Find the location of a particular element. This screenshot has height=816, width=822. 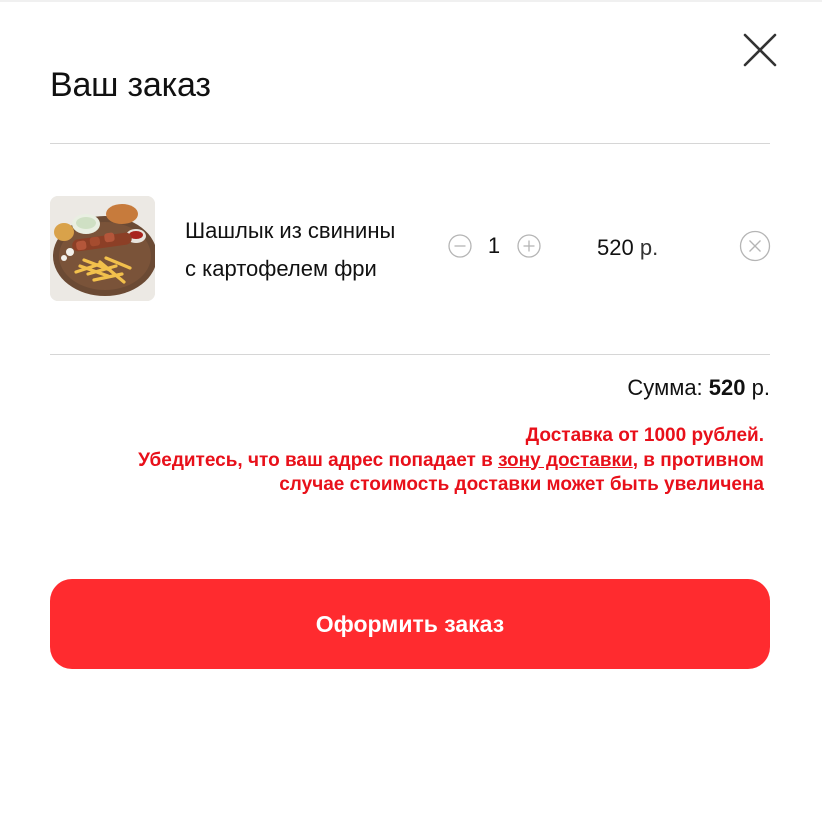

close-icon is located at coordinates (760, 50).